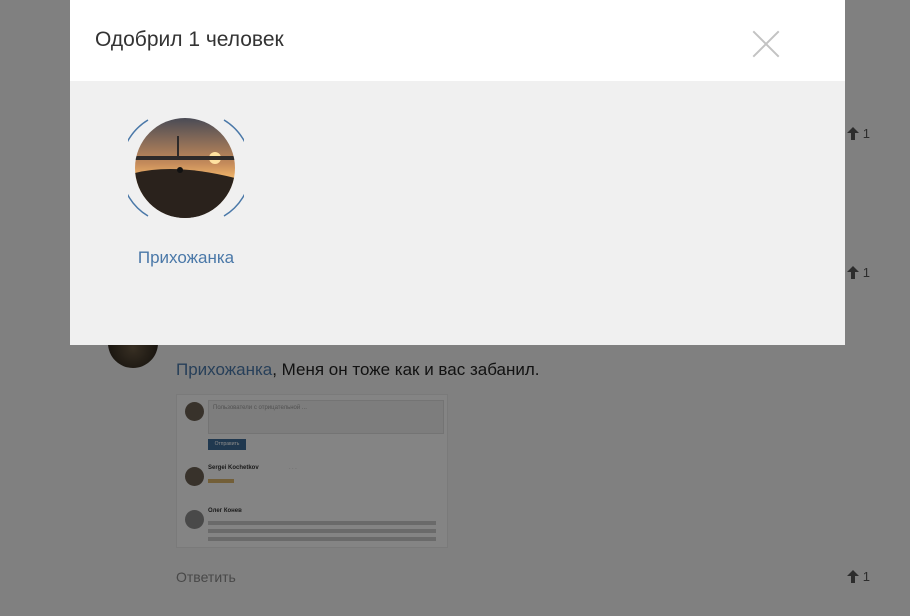 The height and width of the screenshot is (616, 910). Describe the element at coordinates (189, 39) in the screenshot. I see `modal-title: Одобрил 1 человек` at that location.